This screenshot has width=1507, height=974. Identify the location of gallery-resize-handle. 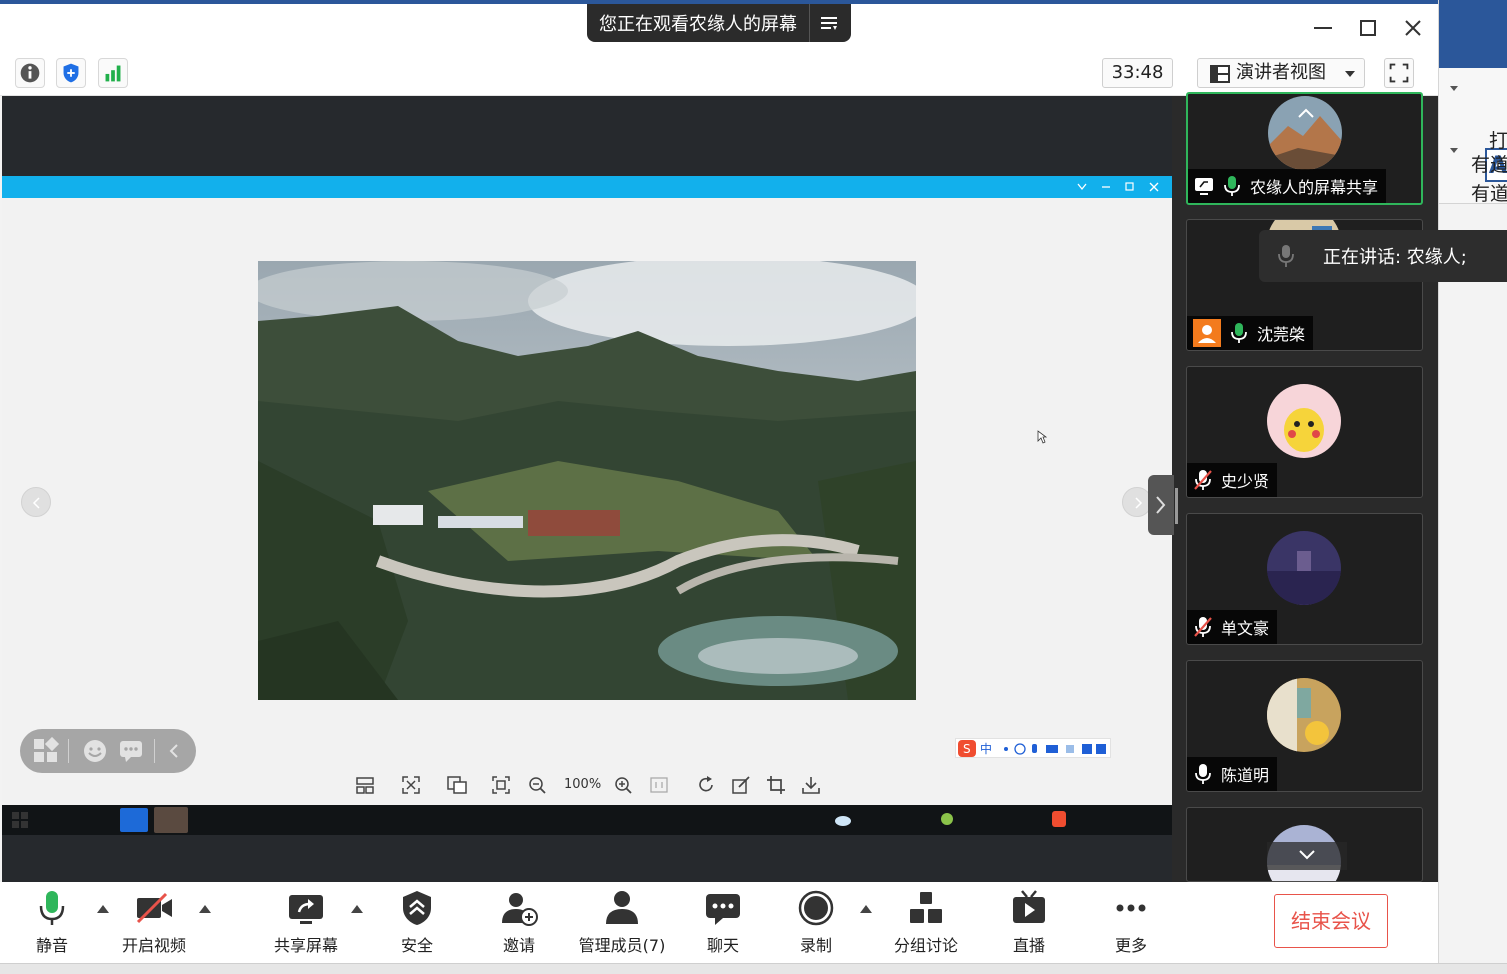
(1176, 506).